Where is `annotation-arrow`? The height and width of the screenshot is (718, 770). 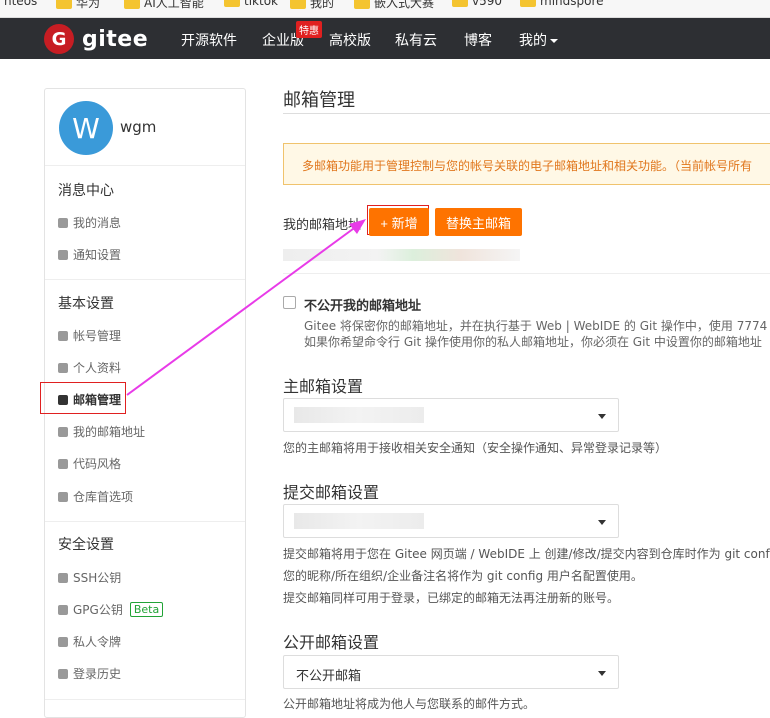
annotation-arrow is located at coordinates (246, 307).